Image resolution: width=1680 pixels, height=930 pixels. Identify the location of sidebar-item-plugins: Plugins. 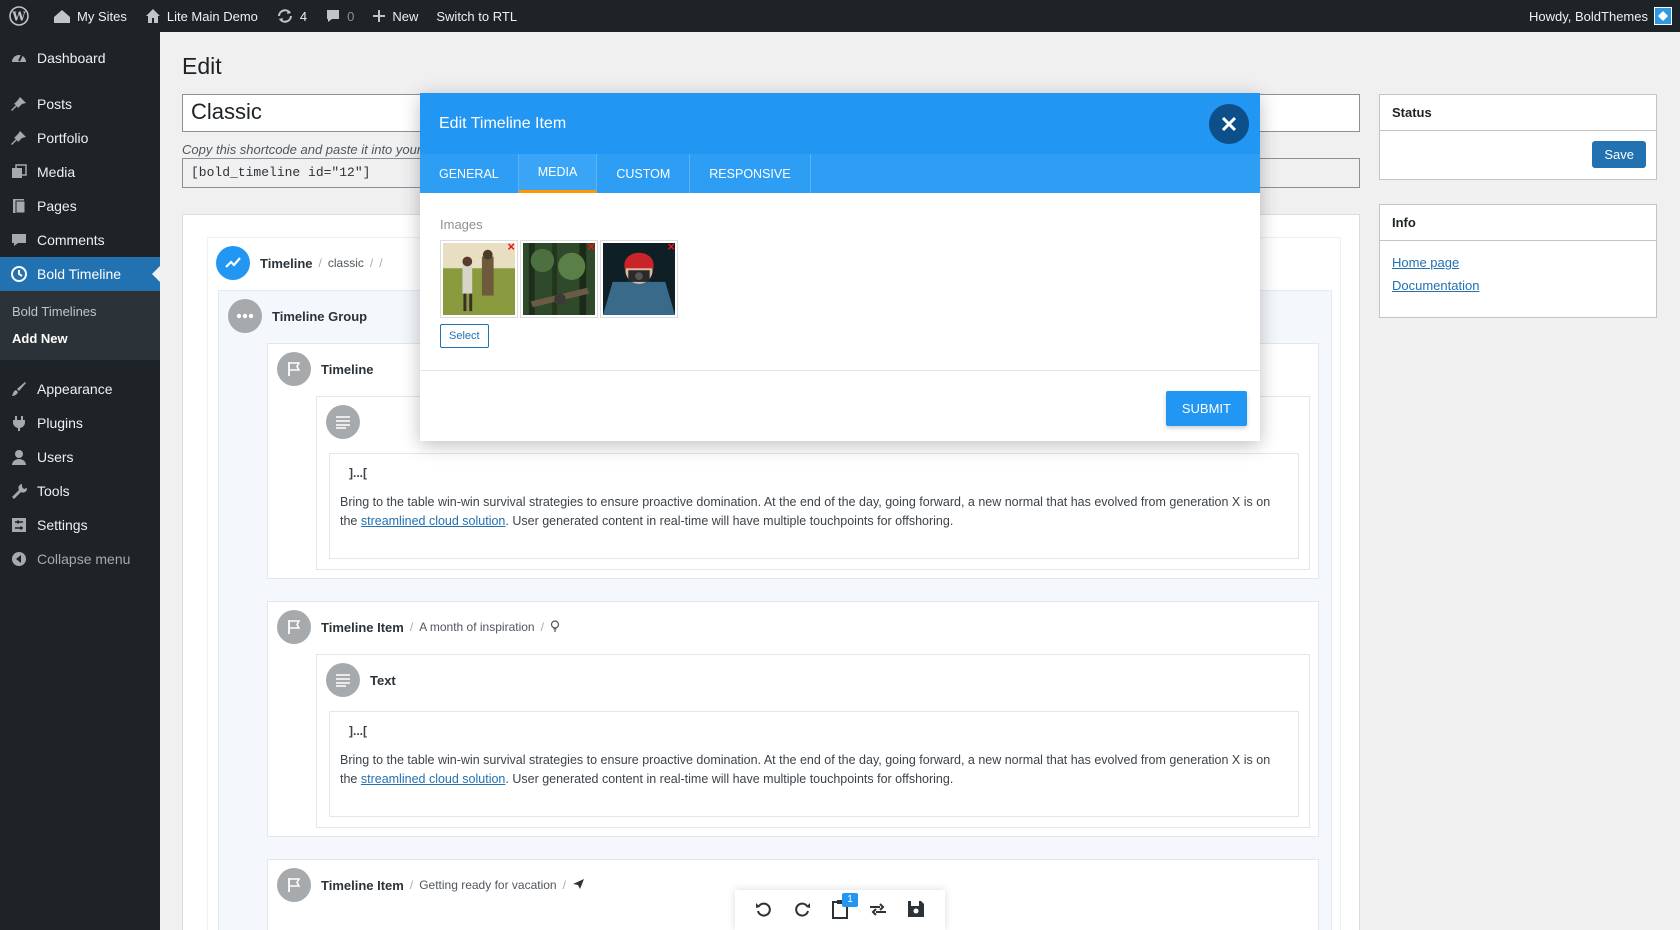
(80, 423).